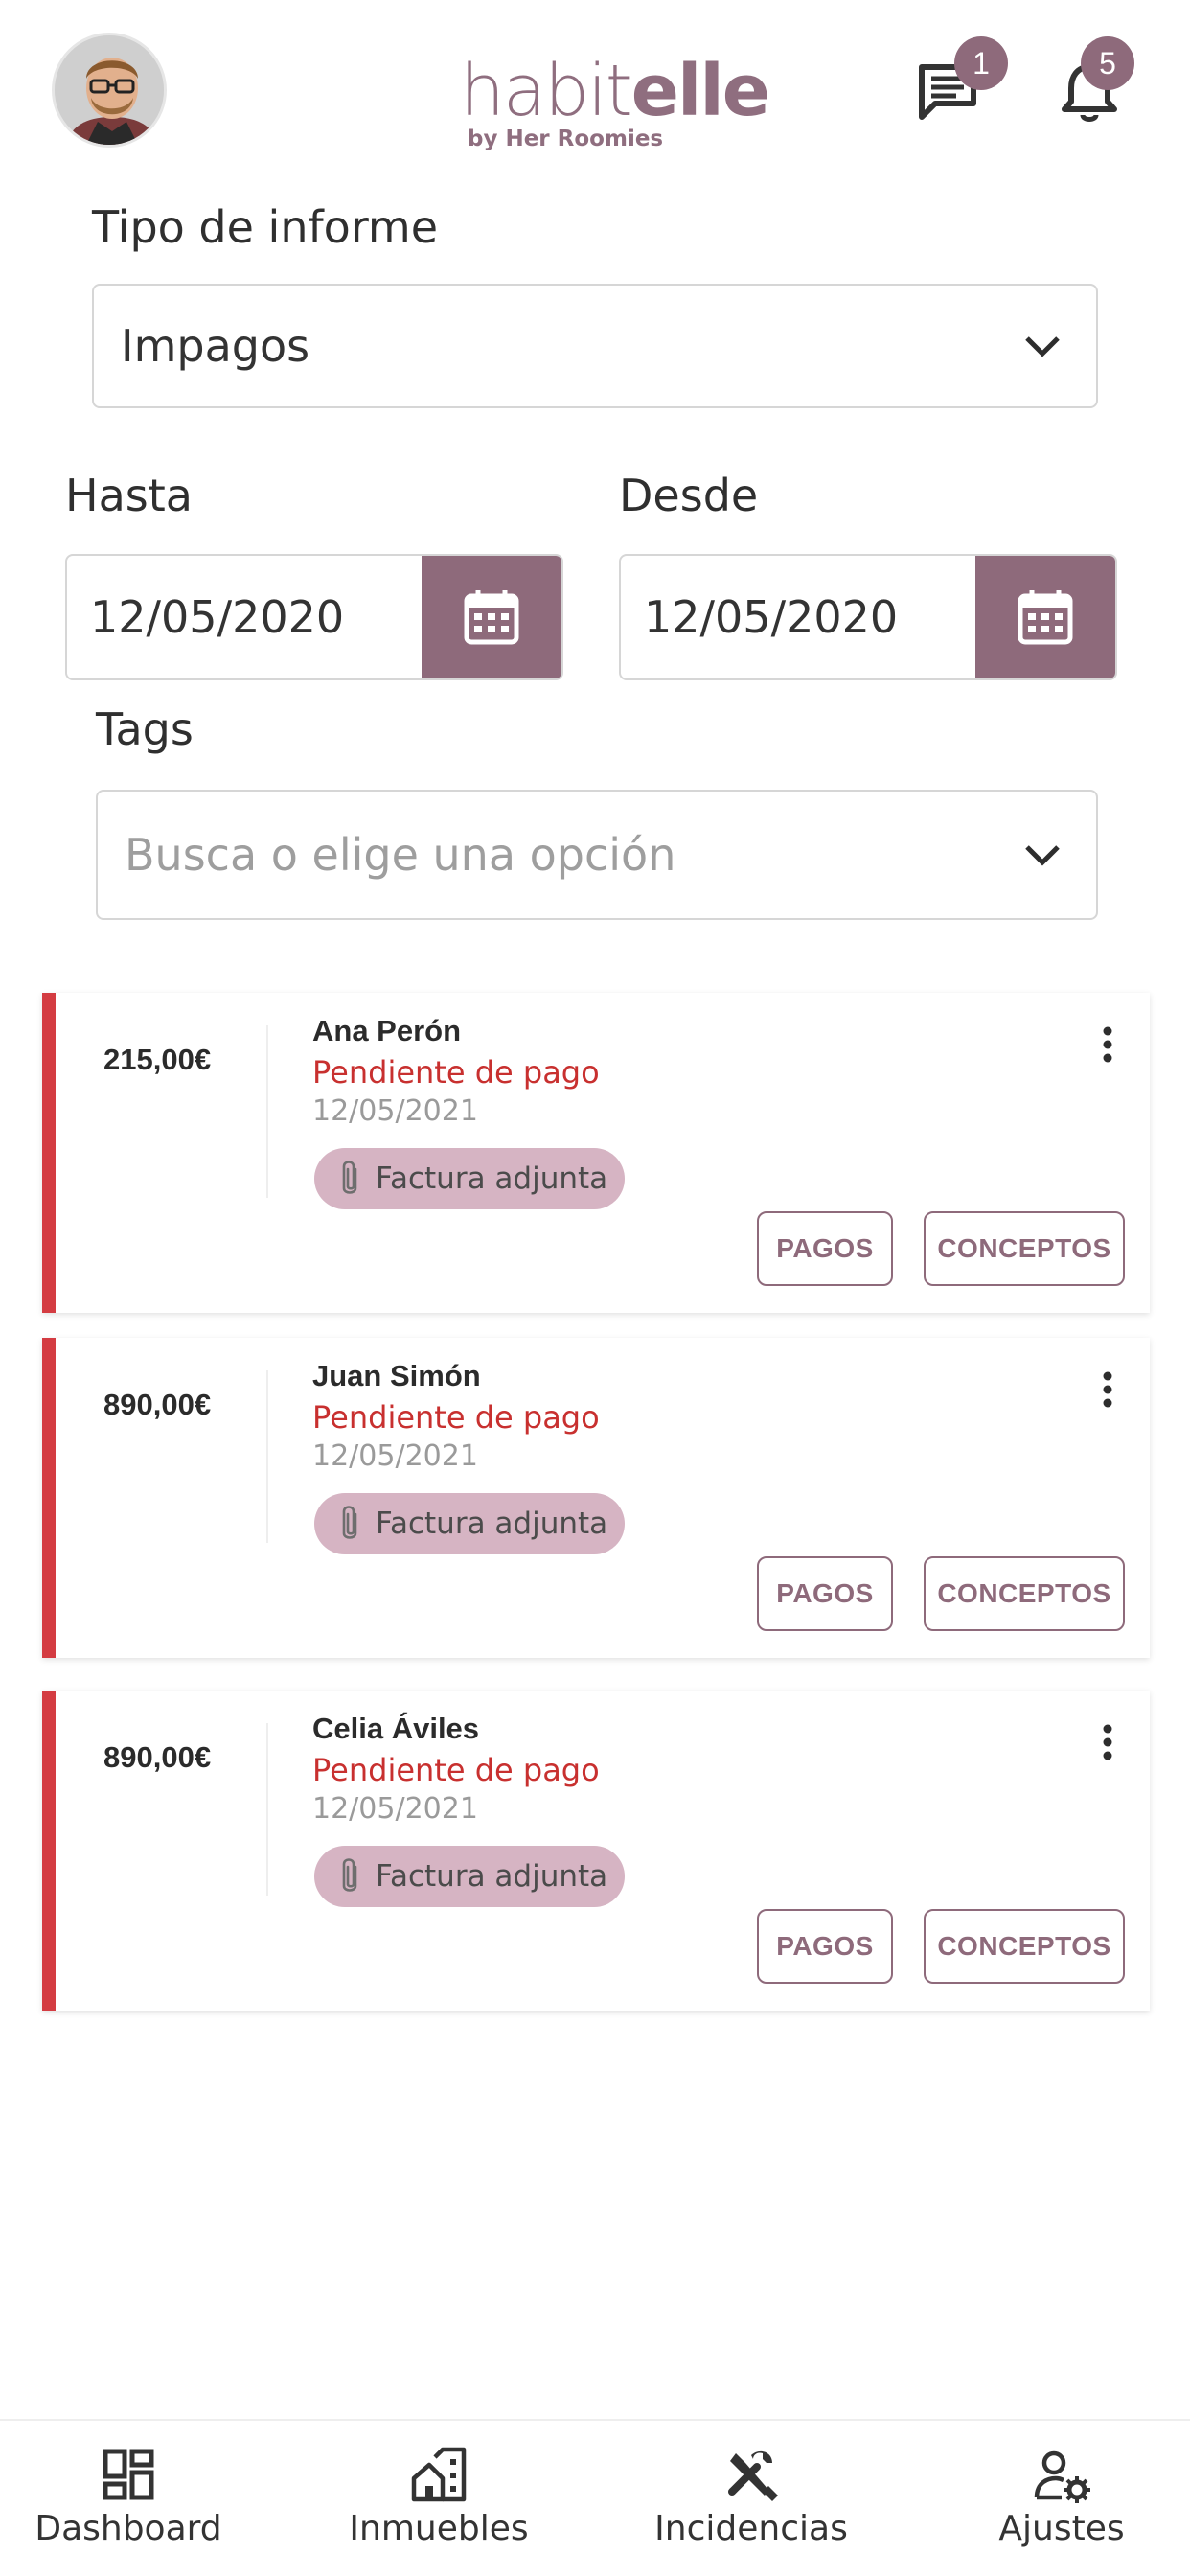 The width and height of the screenshot is (1190, 2576). I want to click on nav-properties: Inmuebles, so click(439, 2497).